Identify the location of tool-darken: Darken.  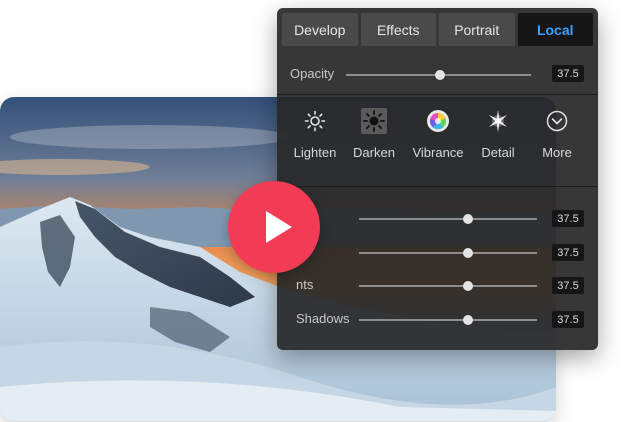
(374, 134).